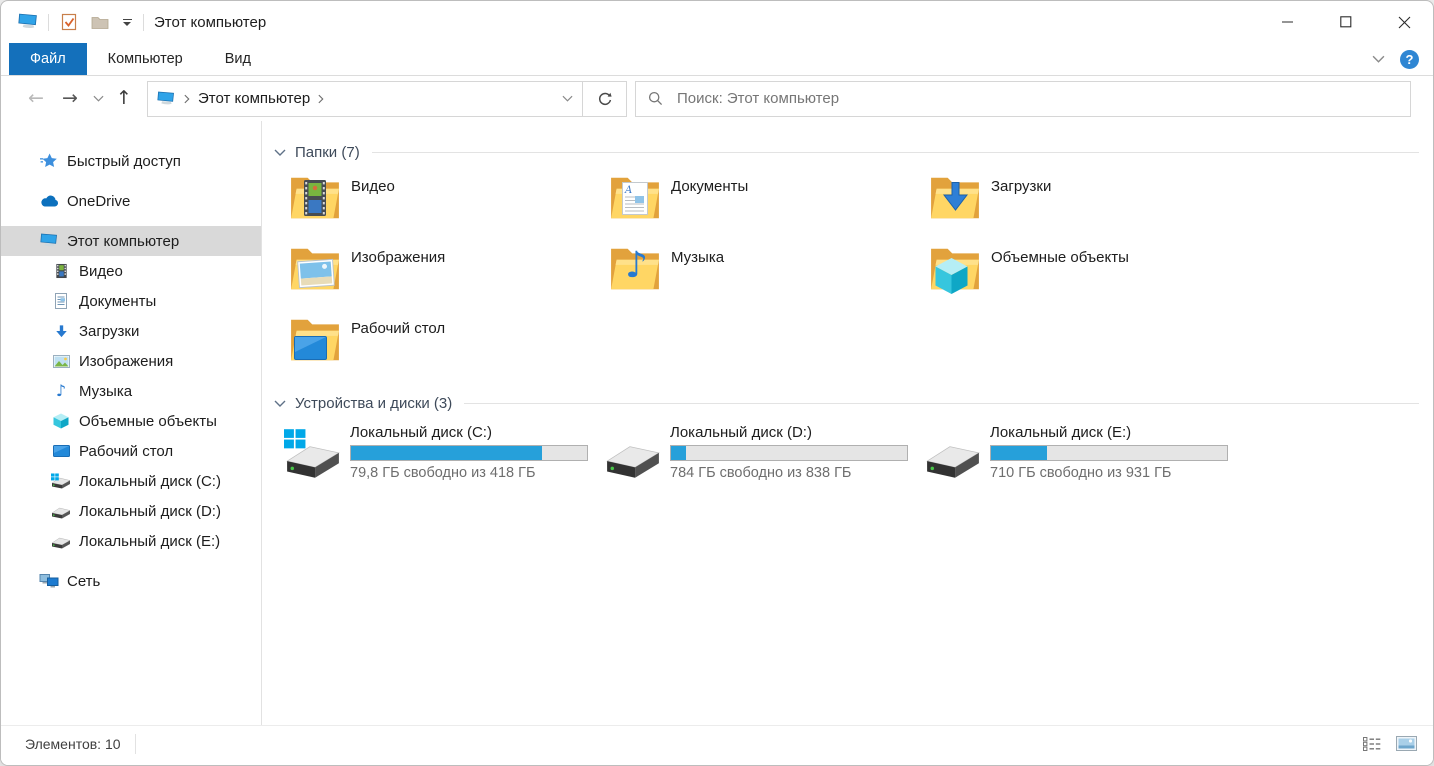 The image size is (1434, 766). What do you see at coordinates (100, 22) in the screenshot?
I see `new-folder-icon` at bounding box center [100, 22].